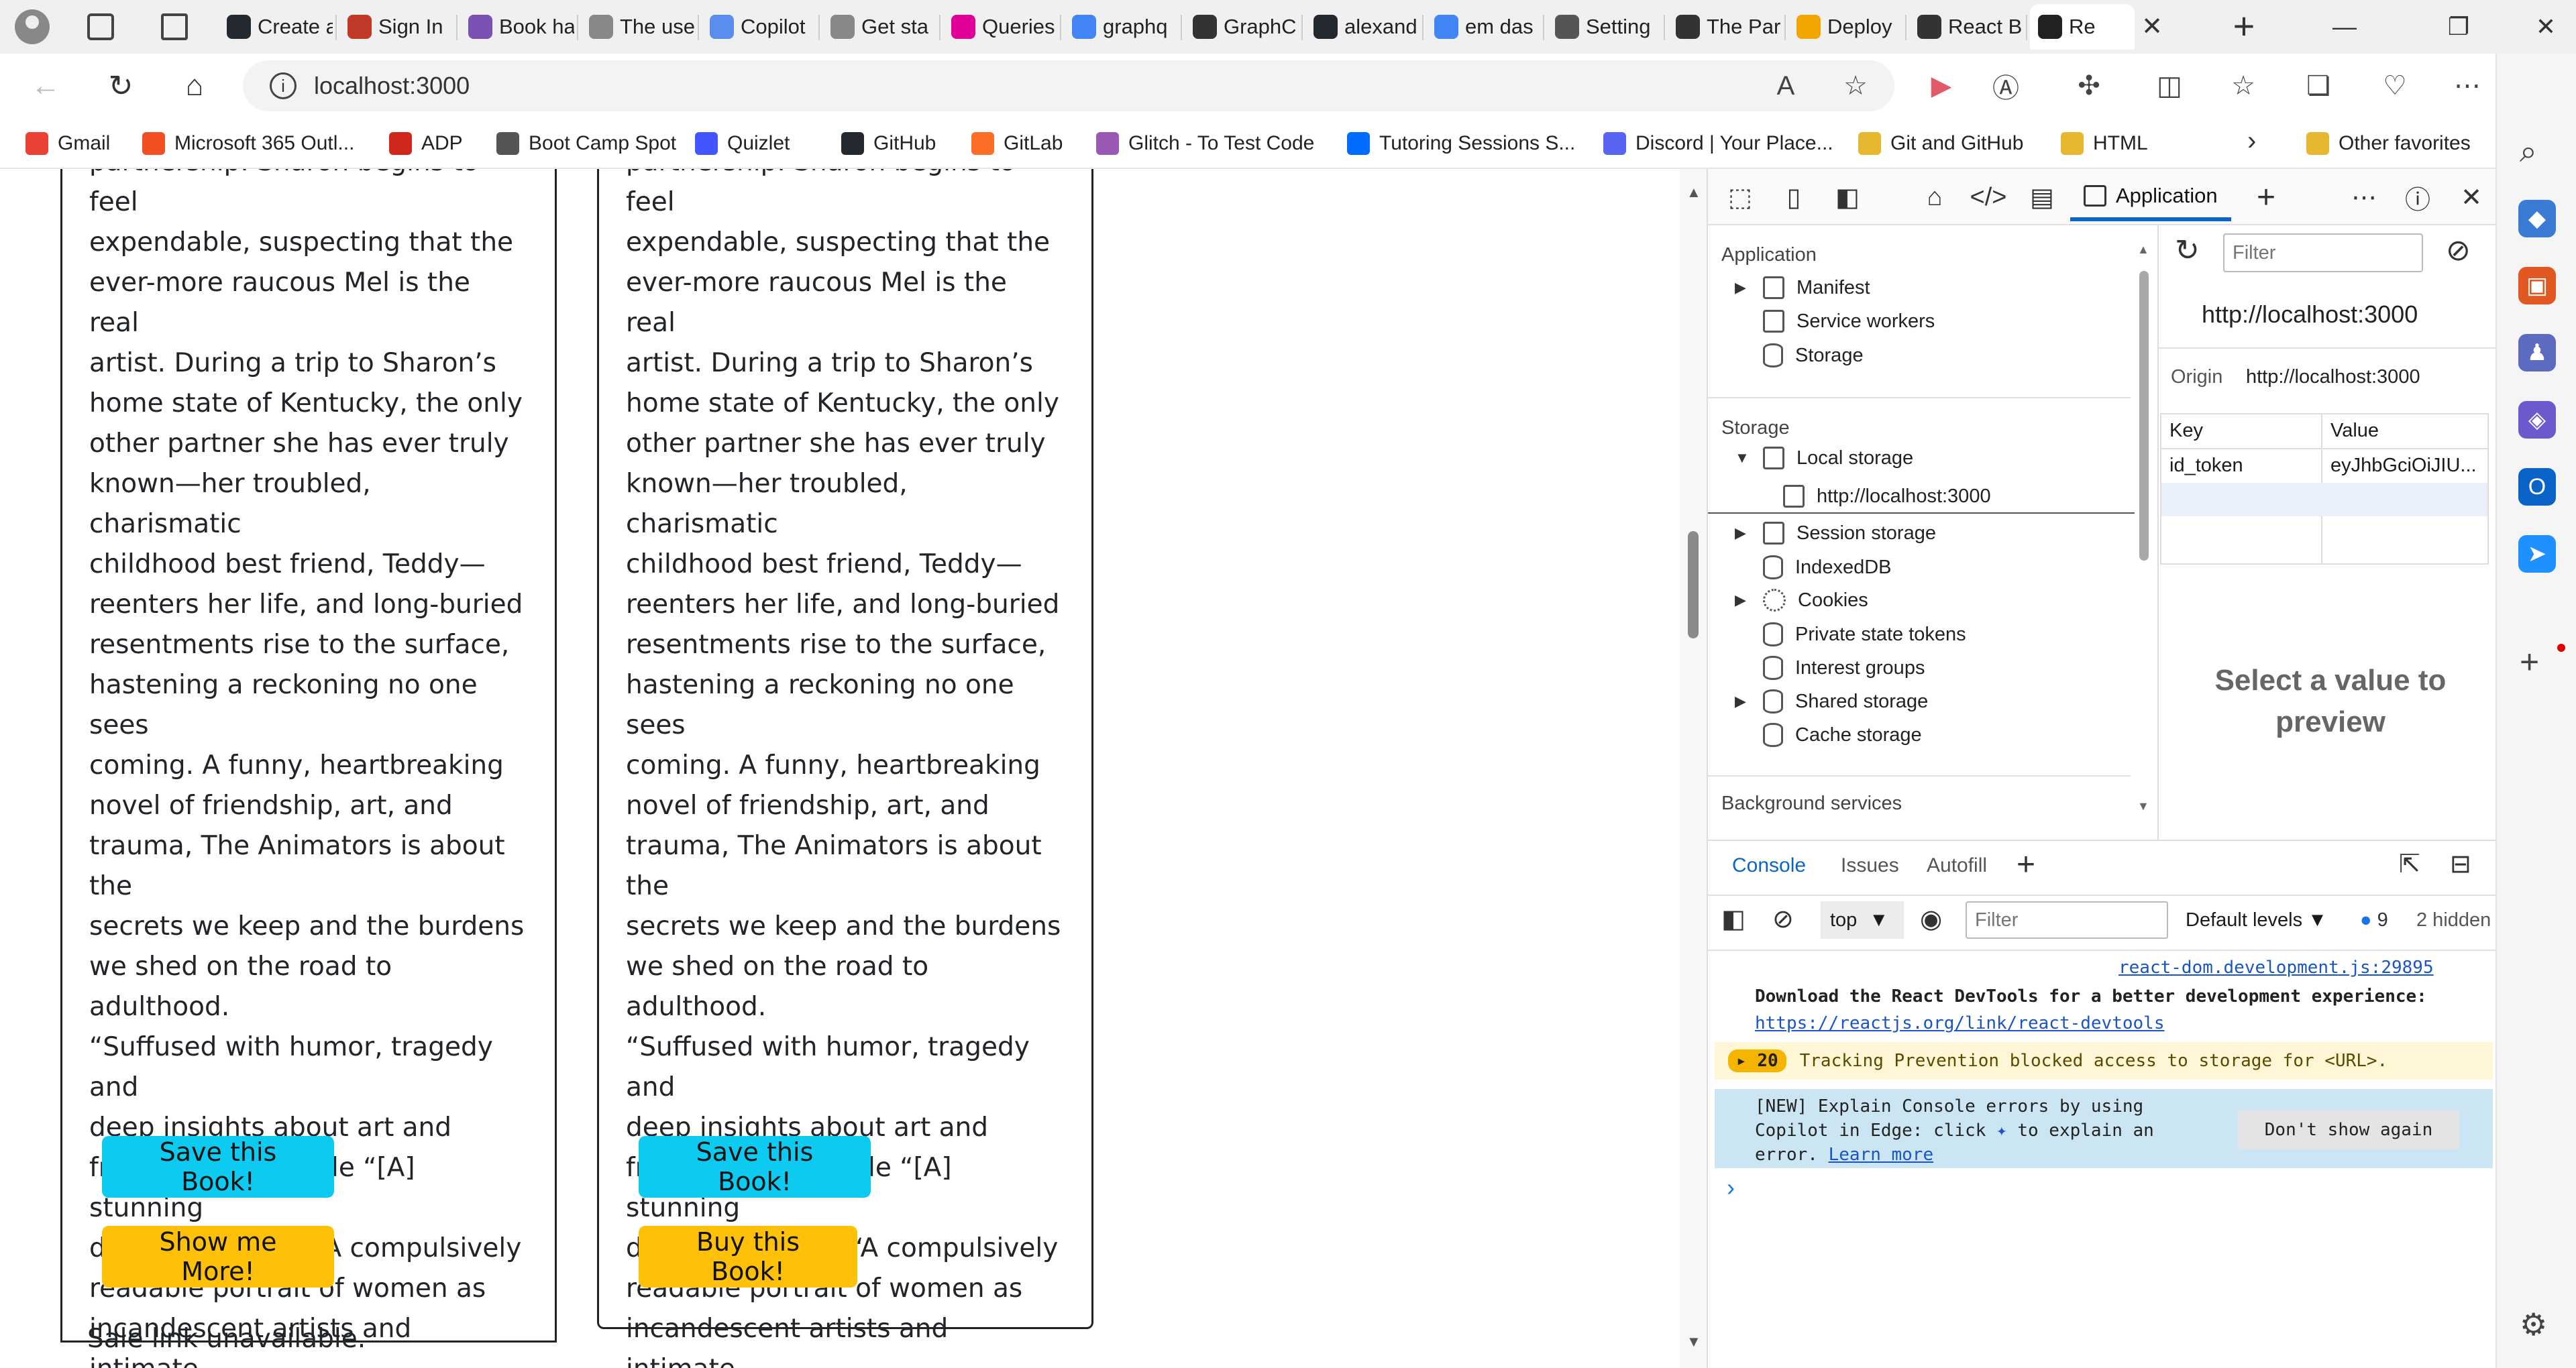 The height and width of the screenshot is (1368, 2576). I want to click on elements-icon: </>, so click(1988, 197).